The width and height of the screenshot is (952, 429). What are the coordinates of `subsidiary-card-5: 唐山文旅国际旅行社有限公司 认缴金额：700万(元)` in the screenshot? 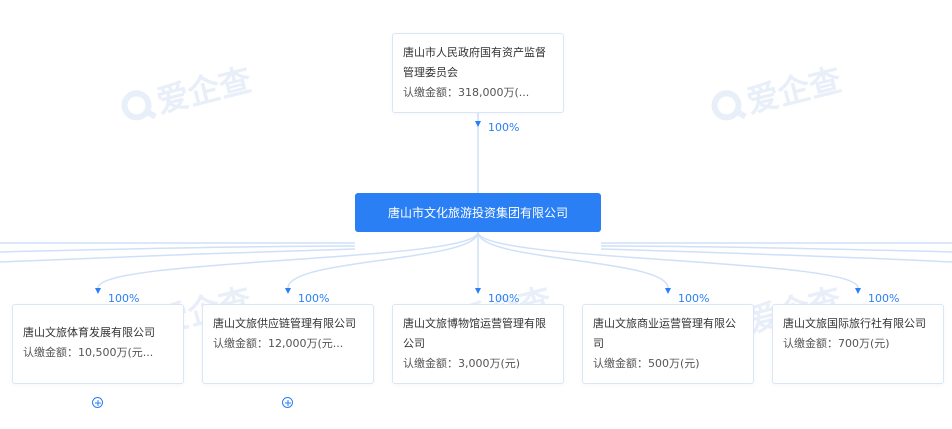 It's located at (858, 344).